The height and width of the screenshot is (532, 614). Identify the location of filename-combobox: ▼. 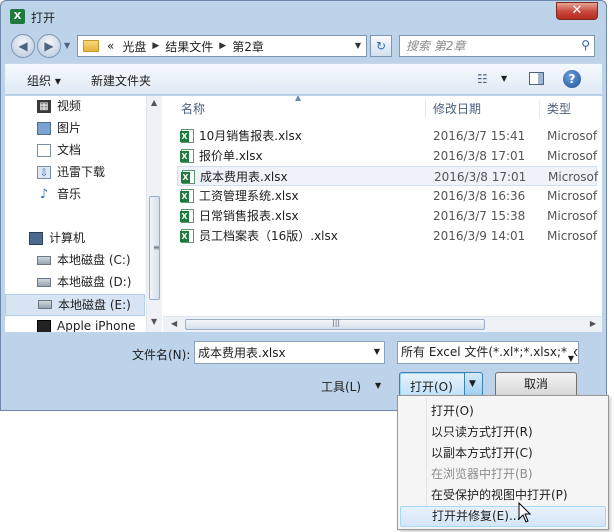
(289, 352).